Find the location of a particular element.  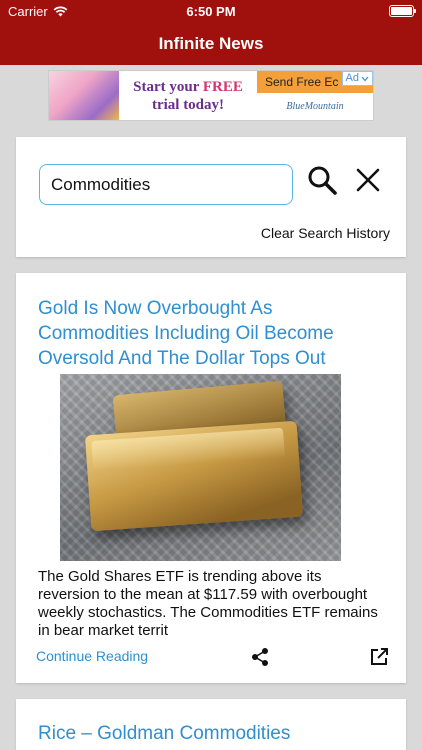

ad-promo-text: Start your FREE trial today! is located at coordinates (188, 95).